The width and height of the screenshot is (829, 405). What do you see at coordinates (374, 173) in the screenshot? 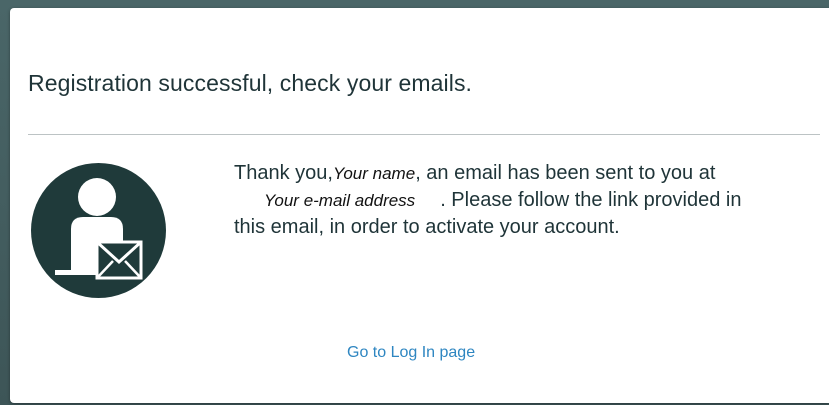
I see `name-placeholder: Your name` at bounding box center [374, 173].